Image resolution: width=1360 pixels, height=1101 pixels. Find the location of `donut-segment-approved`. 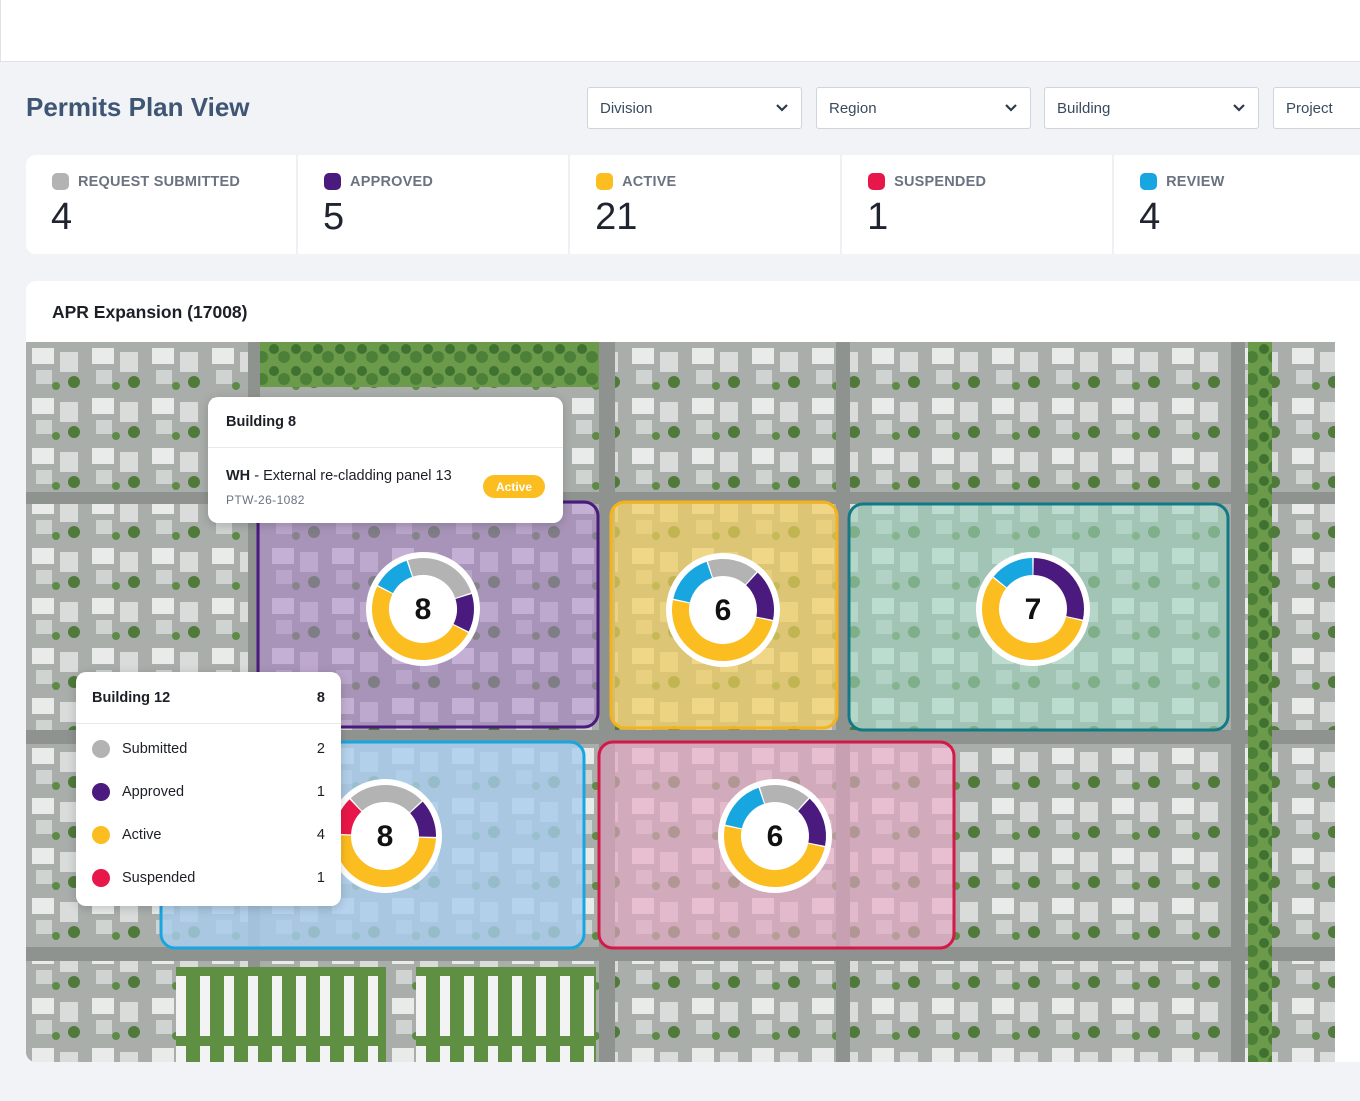

donut-segment-approved is located at coordinates (463, 612).